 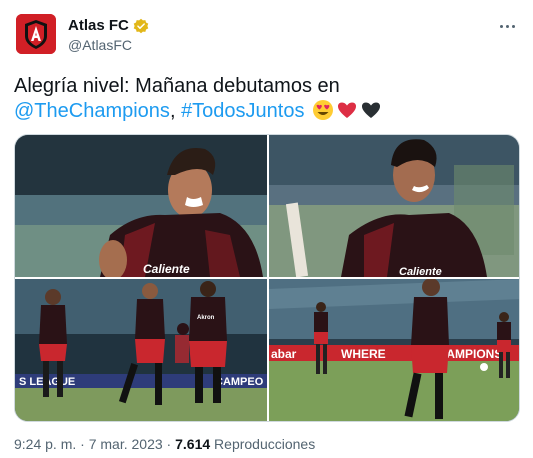 What do you see at coordinates (193, 444) in the screenshot?
I see `views-count: 7.614` at bounding box center [193, 444].